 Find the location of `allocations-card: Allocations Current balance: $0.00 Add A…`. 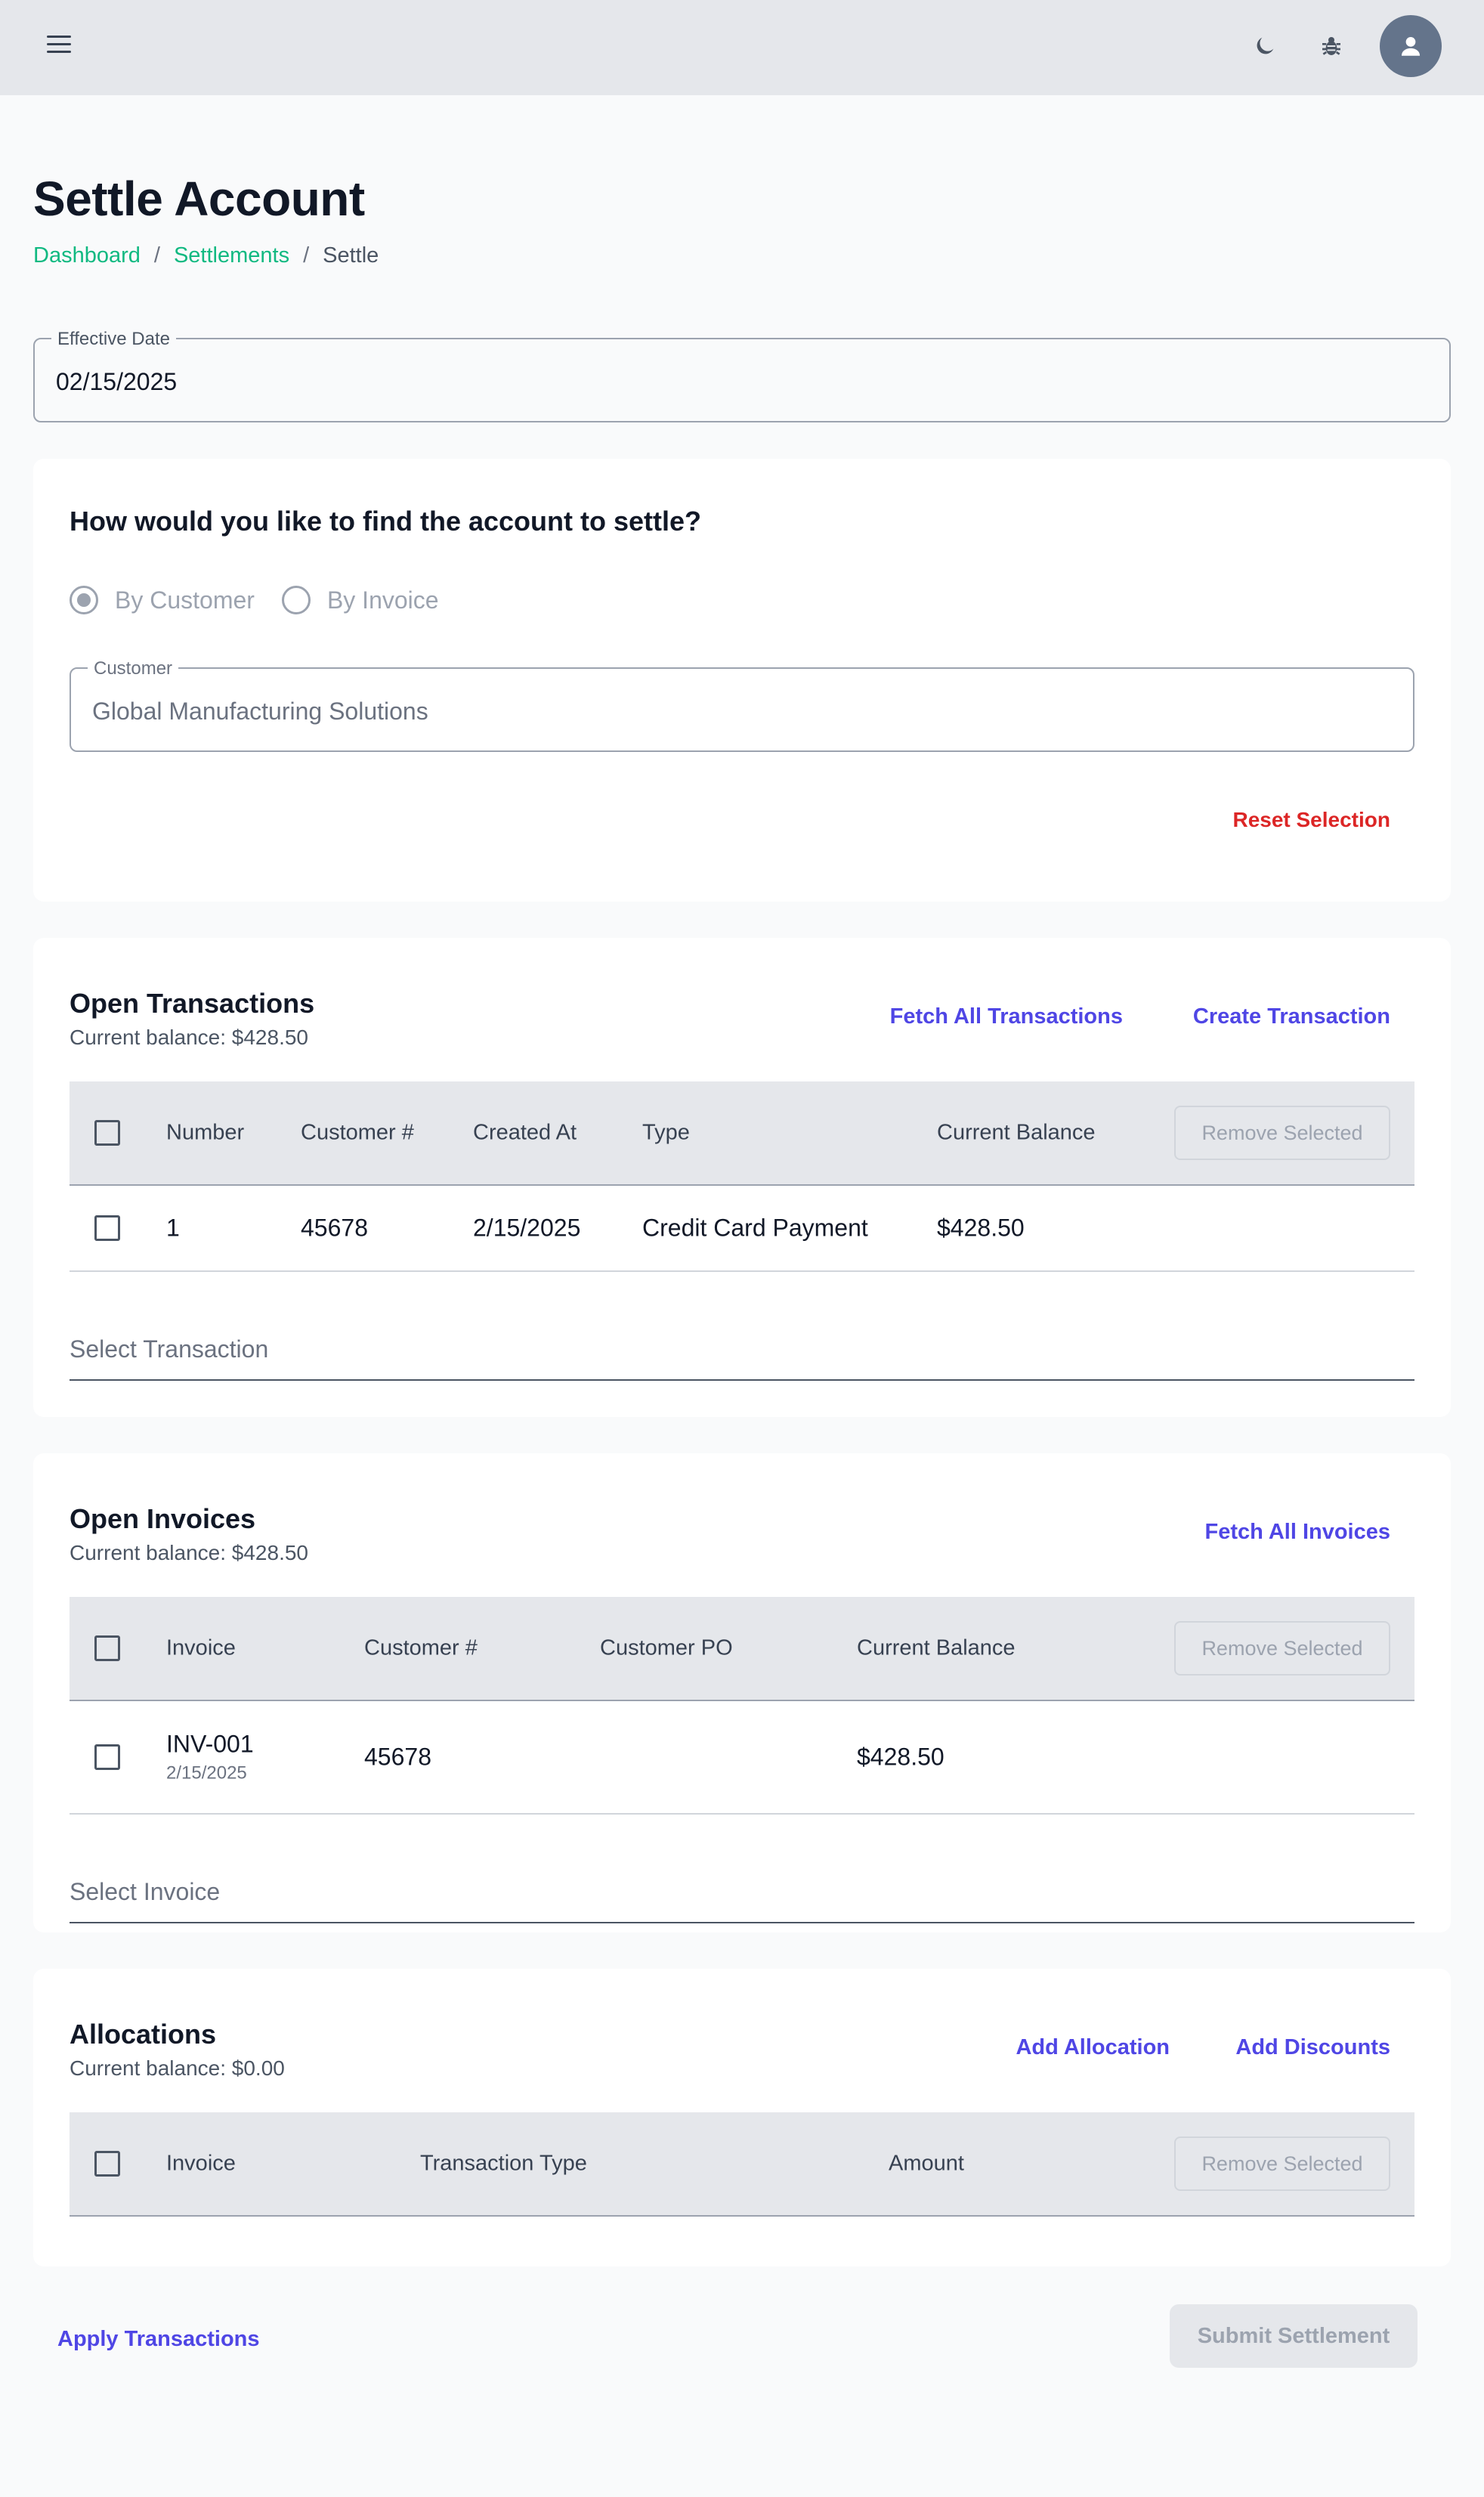

allocations-card: Allocations Current balance: $0.00 Add A… is located at coordinates (742, 2117).